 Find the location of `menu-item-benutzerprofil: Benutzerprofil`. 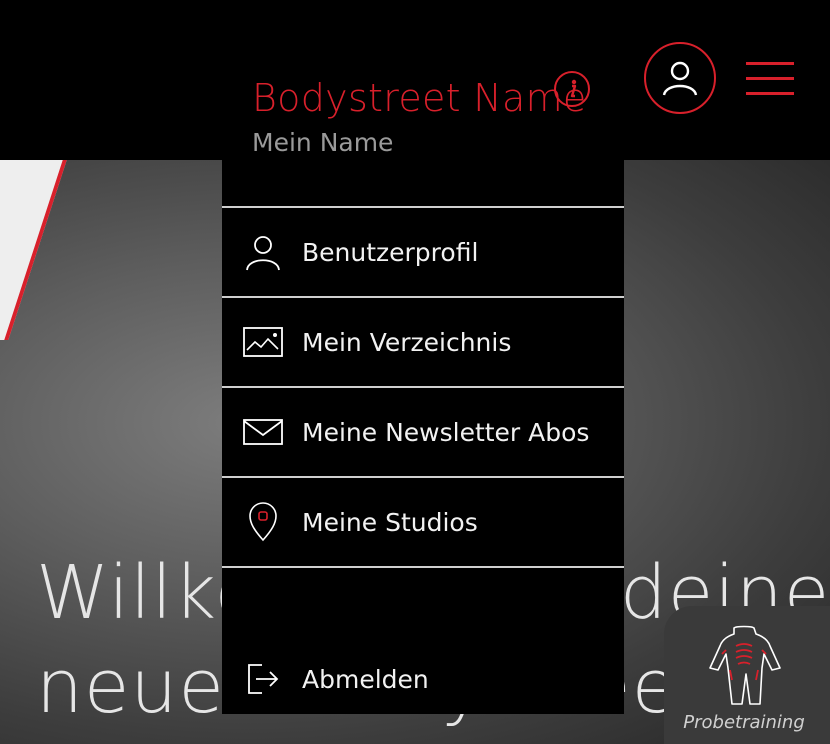

menu-item-benutzerprofil: Benutzerprofil is located at coordinates (423, 251).